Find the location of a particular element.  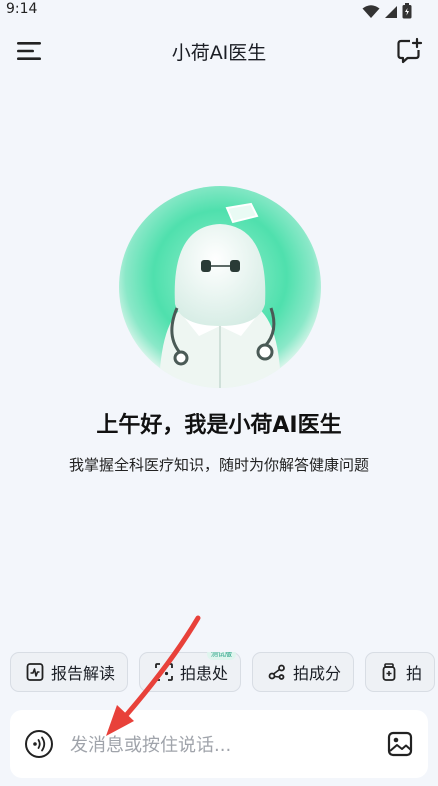

chip-label: 拍 is located at coordinates (414, 673).